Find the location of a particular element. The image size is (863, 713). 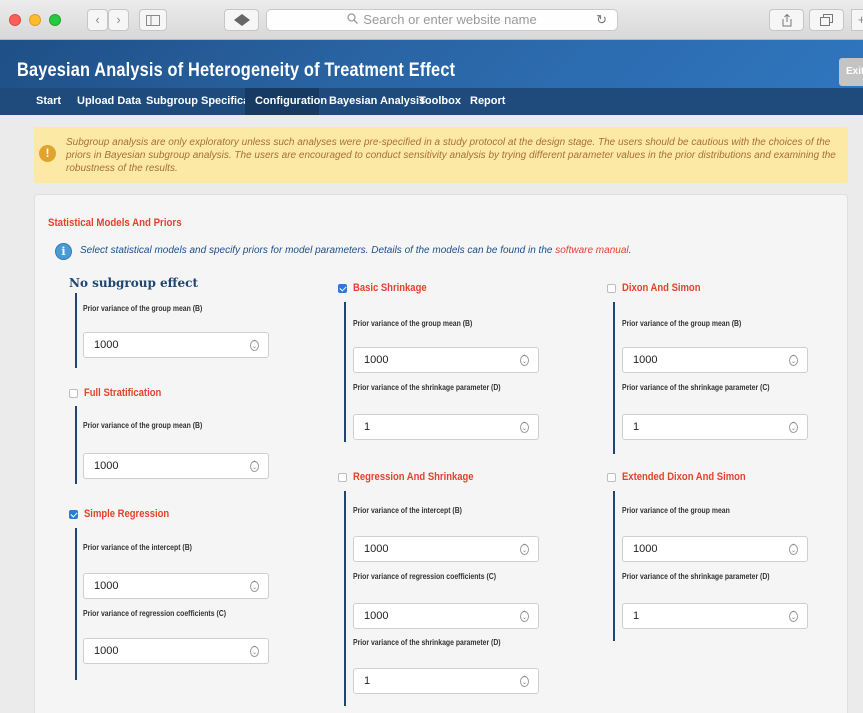

full-stratification-toggle: Full Stratification is located at coordinates (121, 393).